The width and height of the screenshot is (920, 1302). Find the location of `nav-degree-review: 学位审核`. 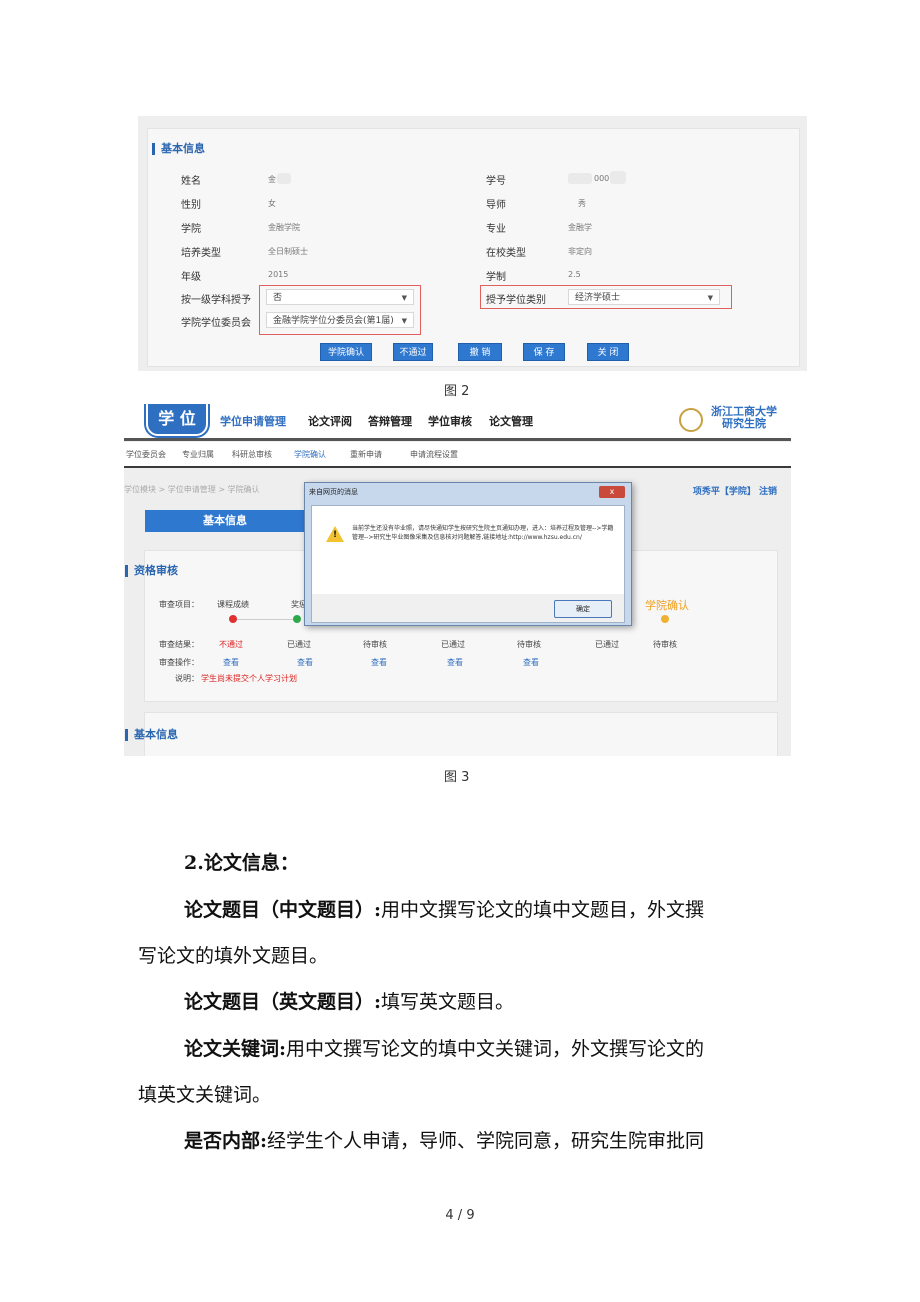

nav-degree-review: 学位审核 is located at coordinates (450, 421).